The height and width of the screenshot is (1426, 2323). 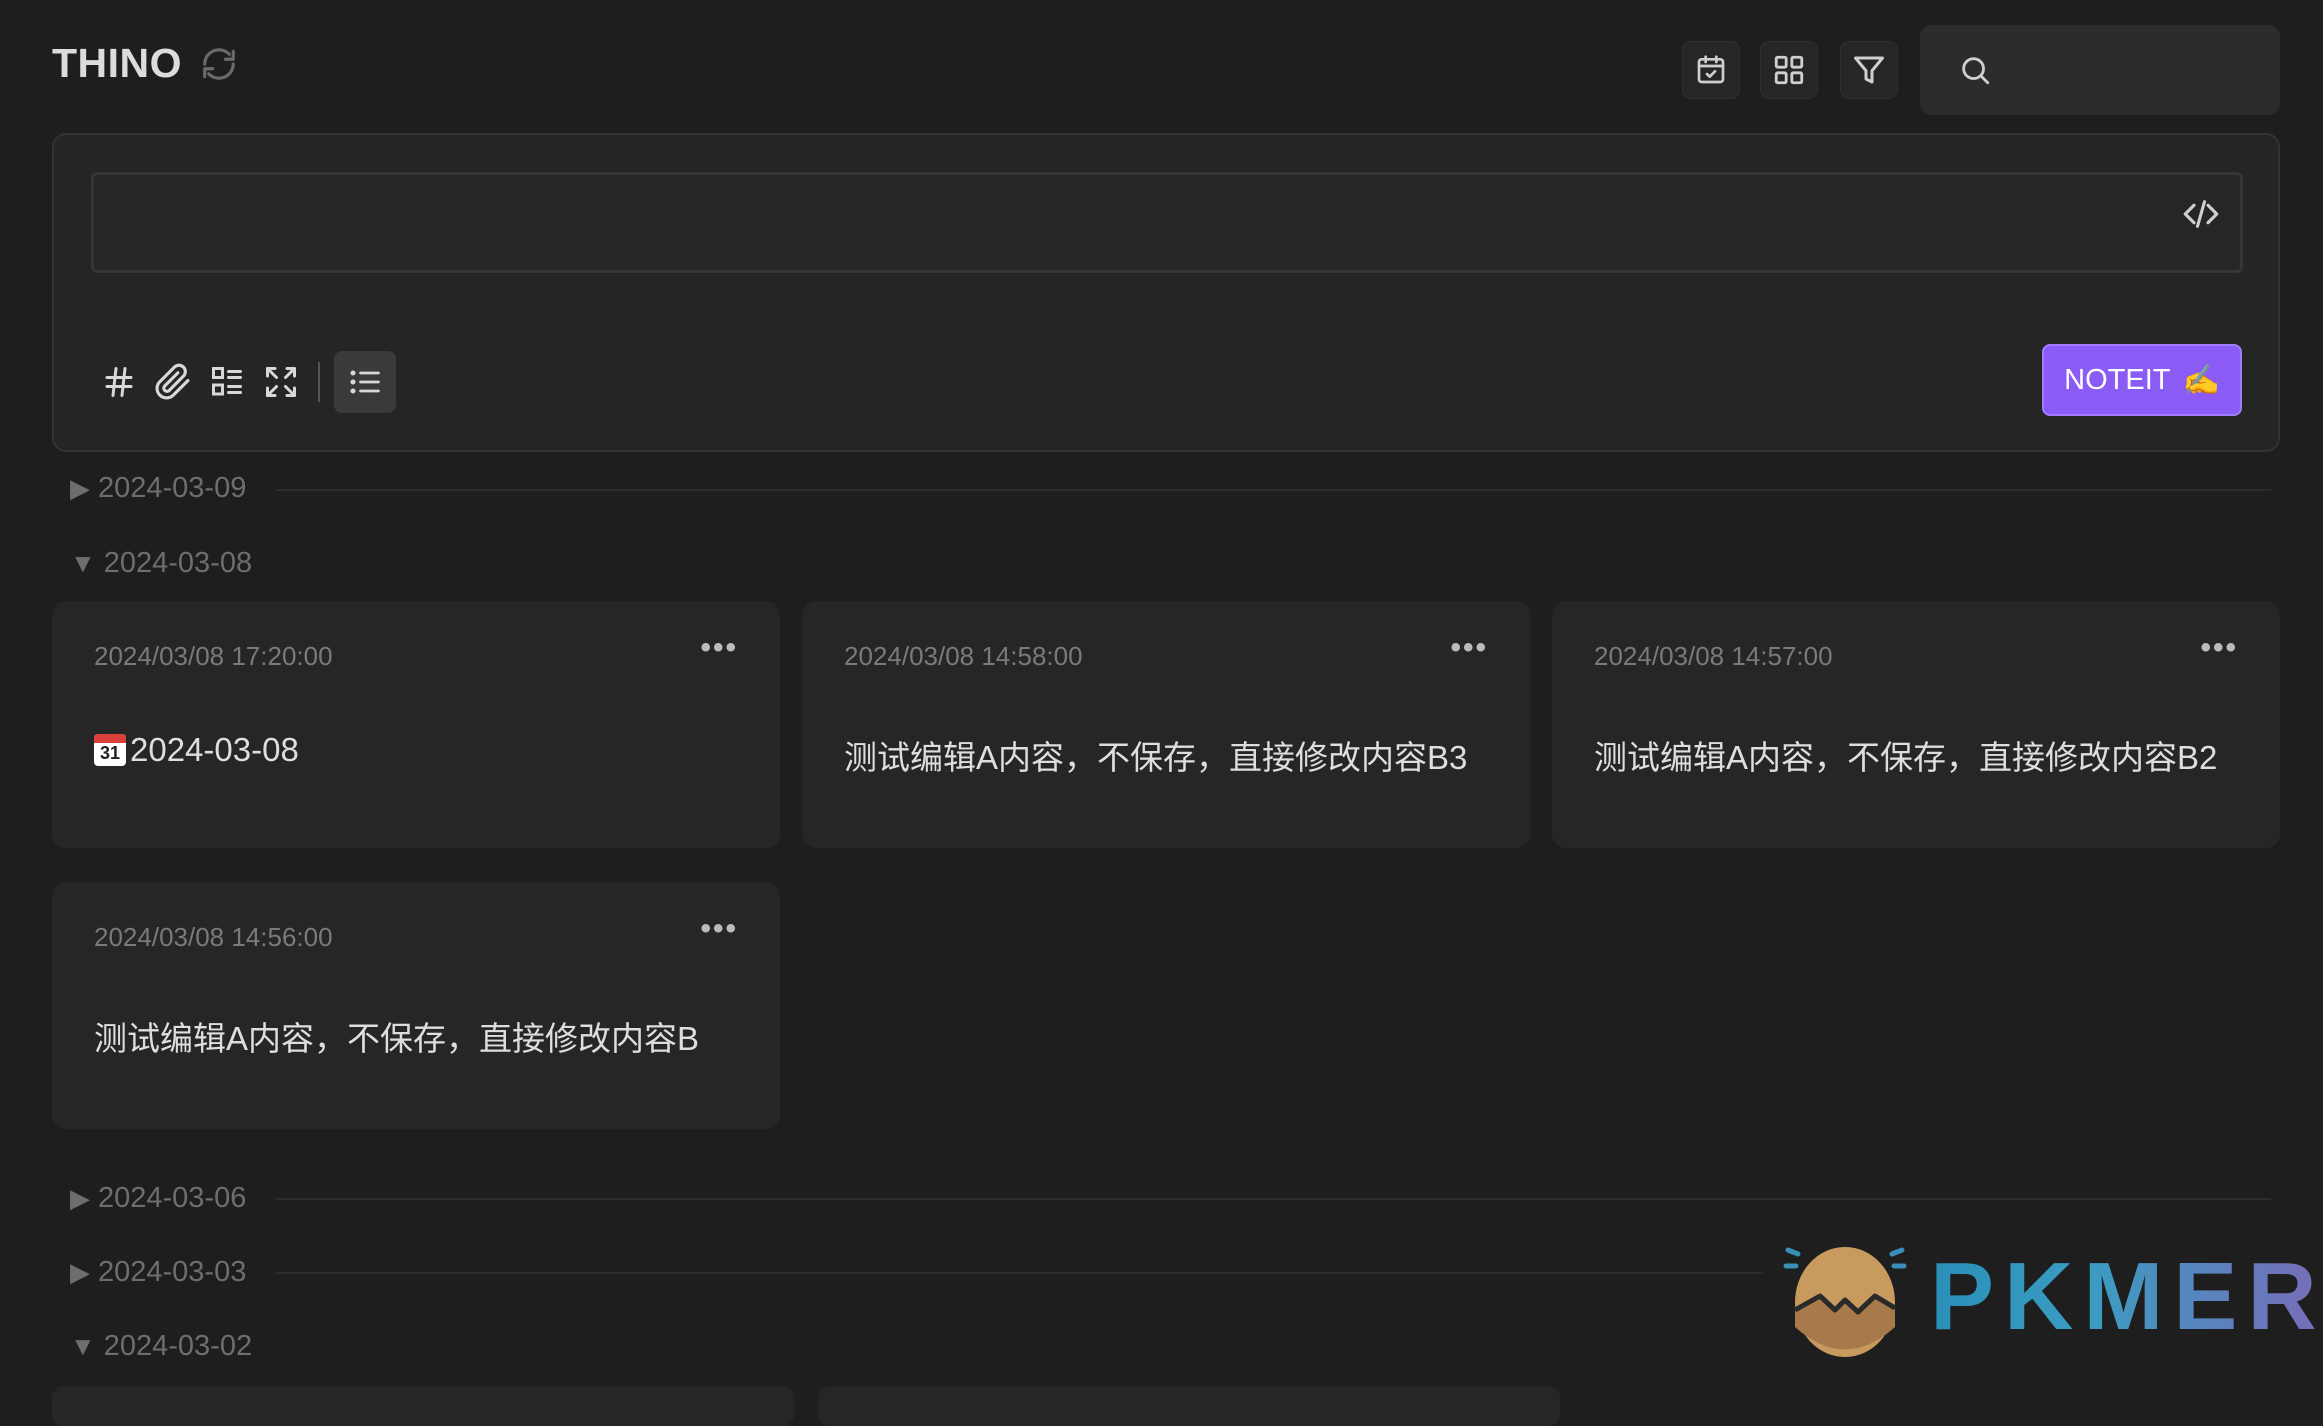 I want to click on task-list-button, so click(x=227, y=382).